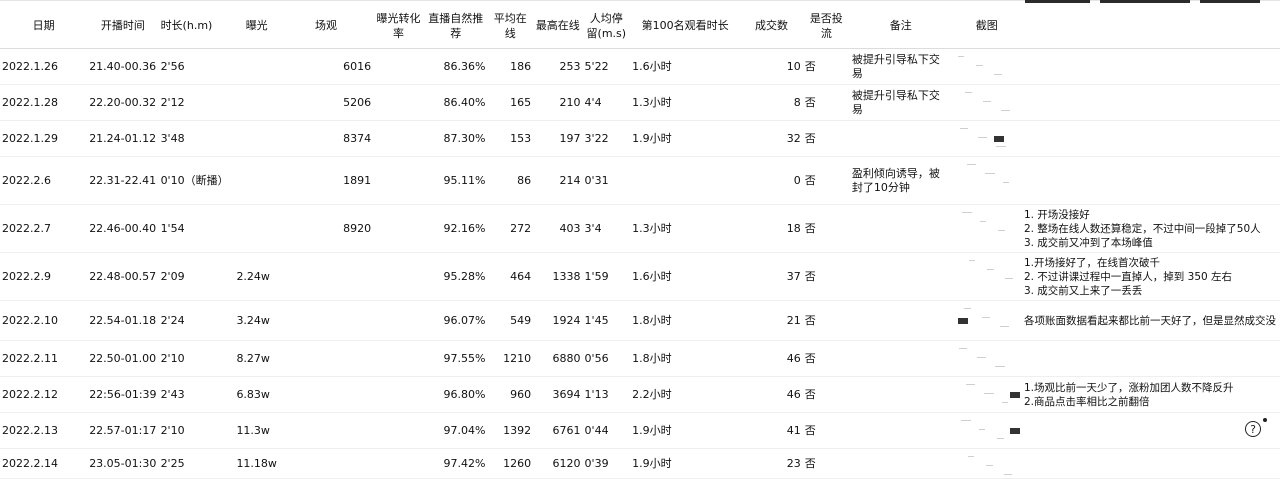 The height and width of the screenshot is (479, 1280). What do you see at coordinates (606, 430) in the screenshot?
I see `cell-avg-stay: 0'44` at bounding box center [606, 430].